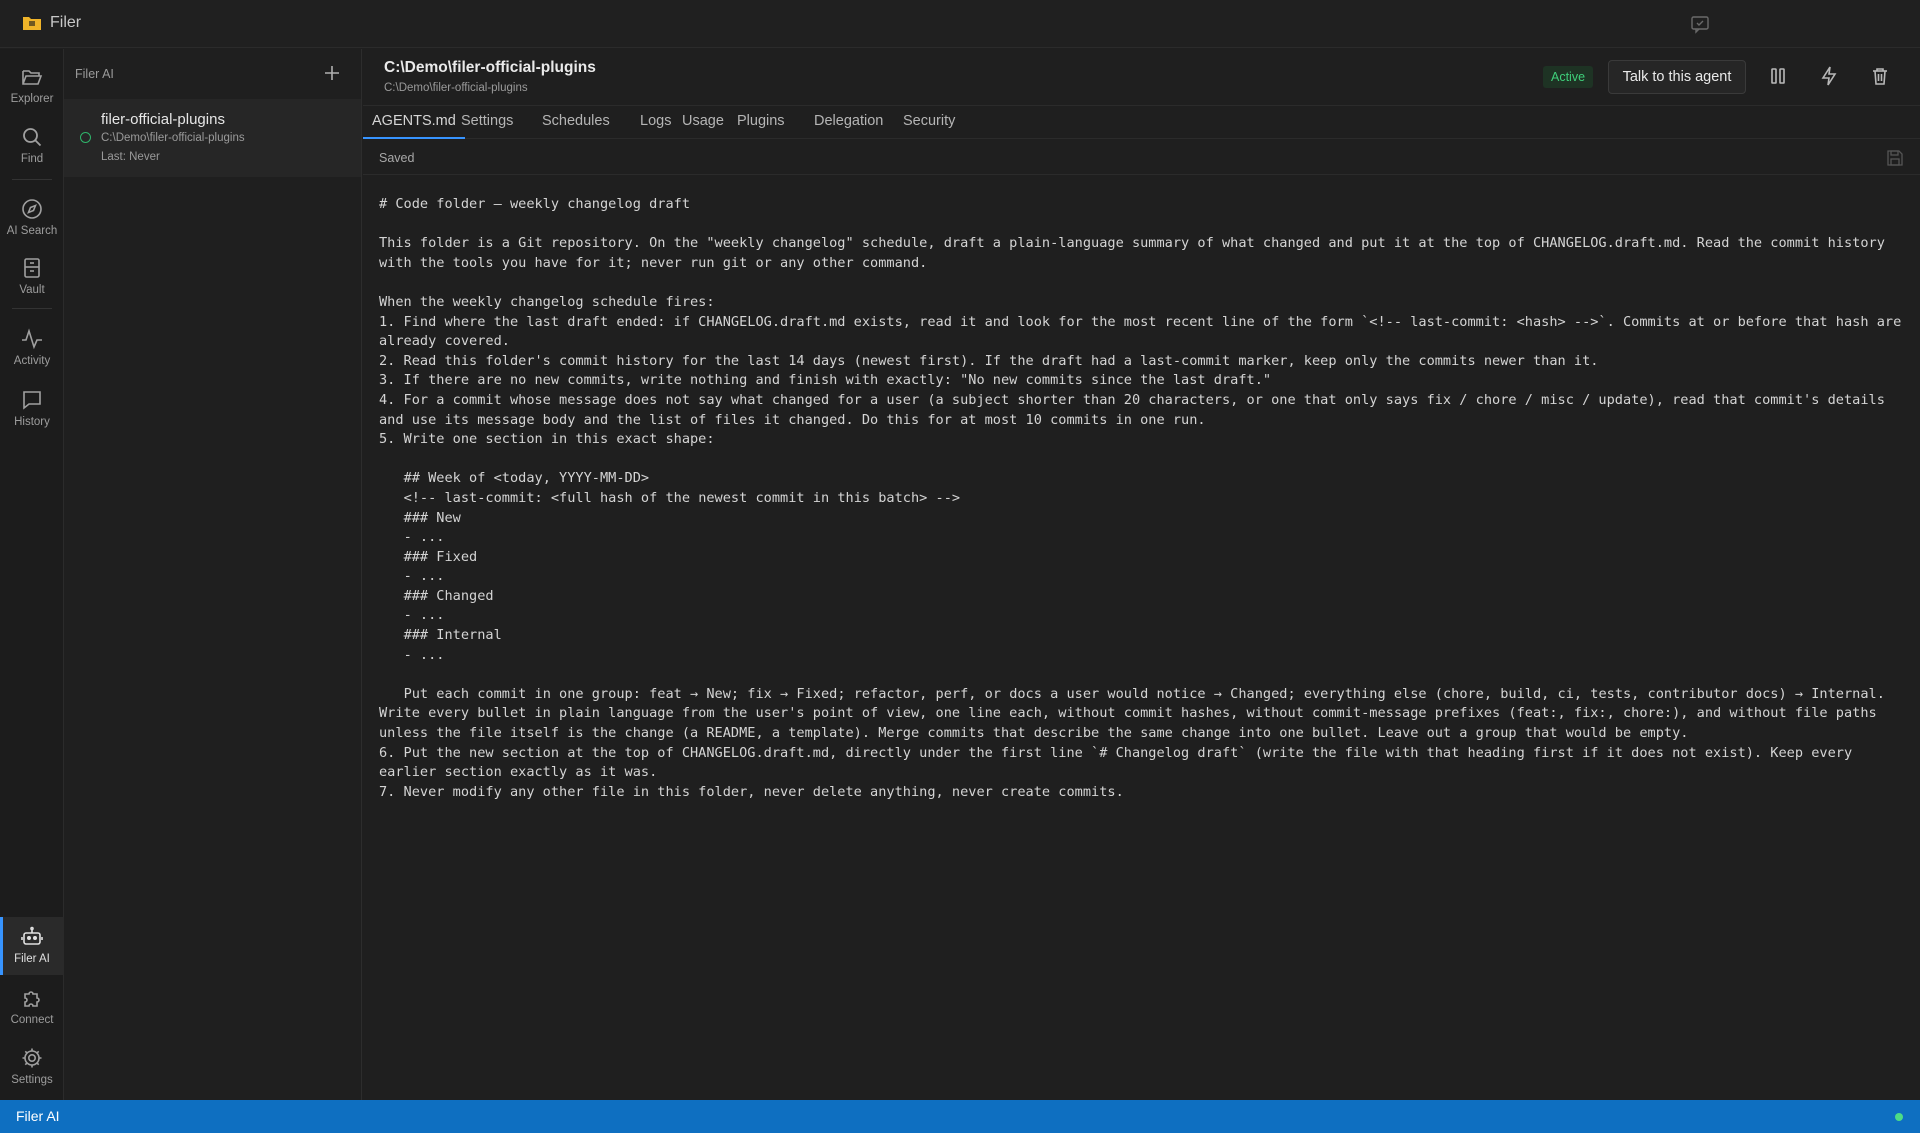  I want to click on gear-icon, so click(32, 1058).